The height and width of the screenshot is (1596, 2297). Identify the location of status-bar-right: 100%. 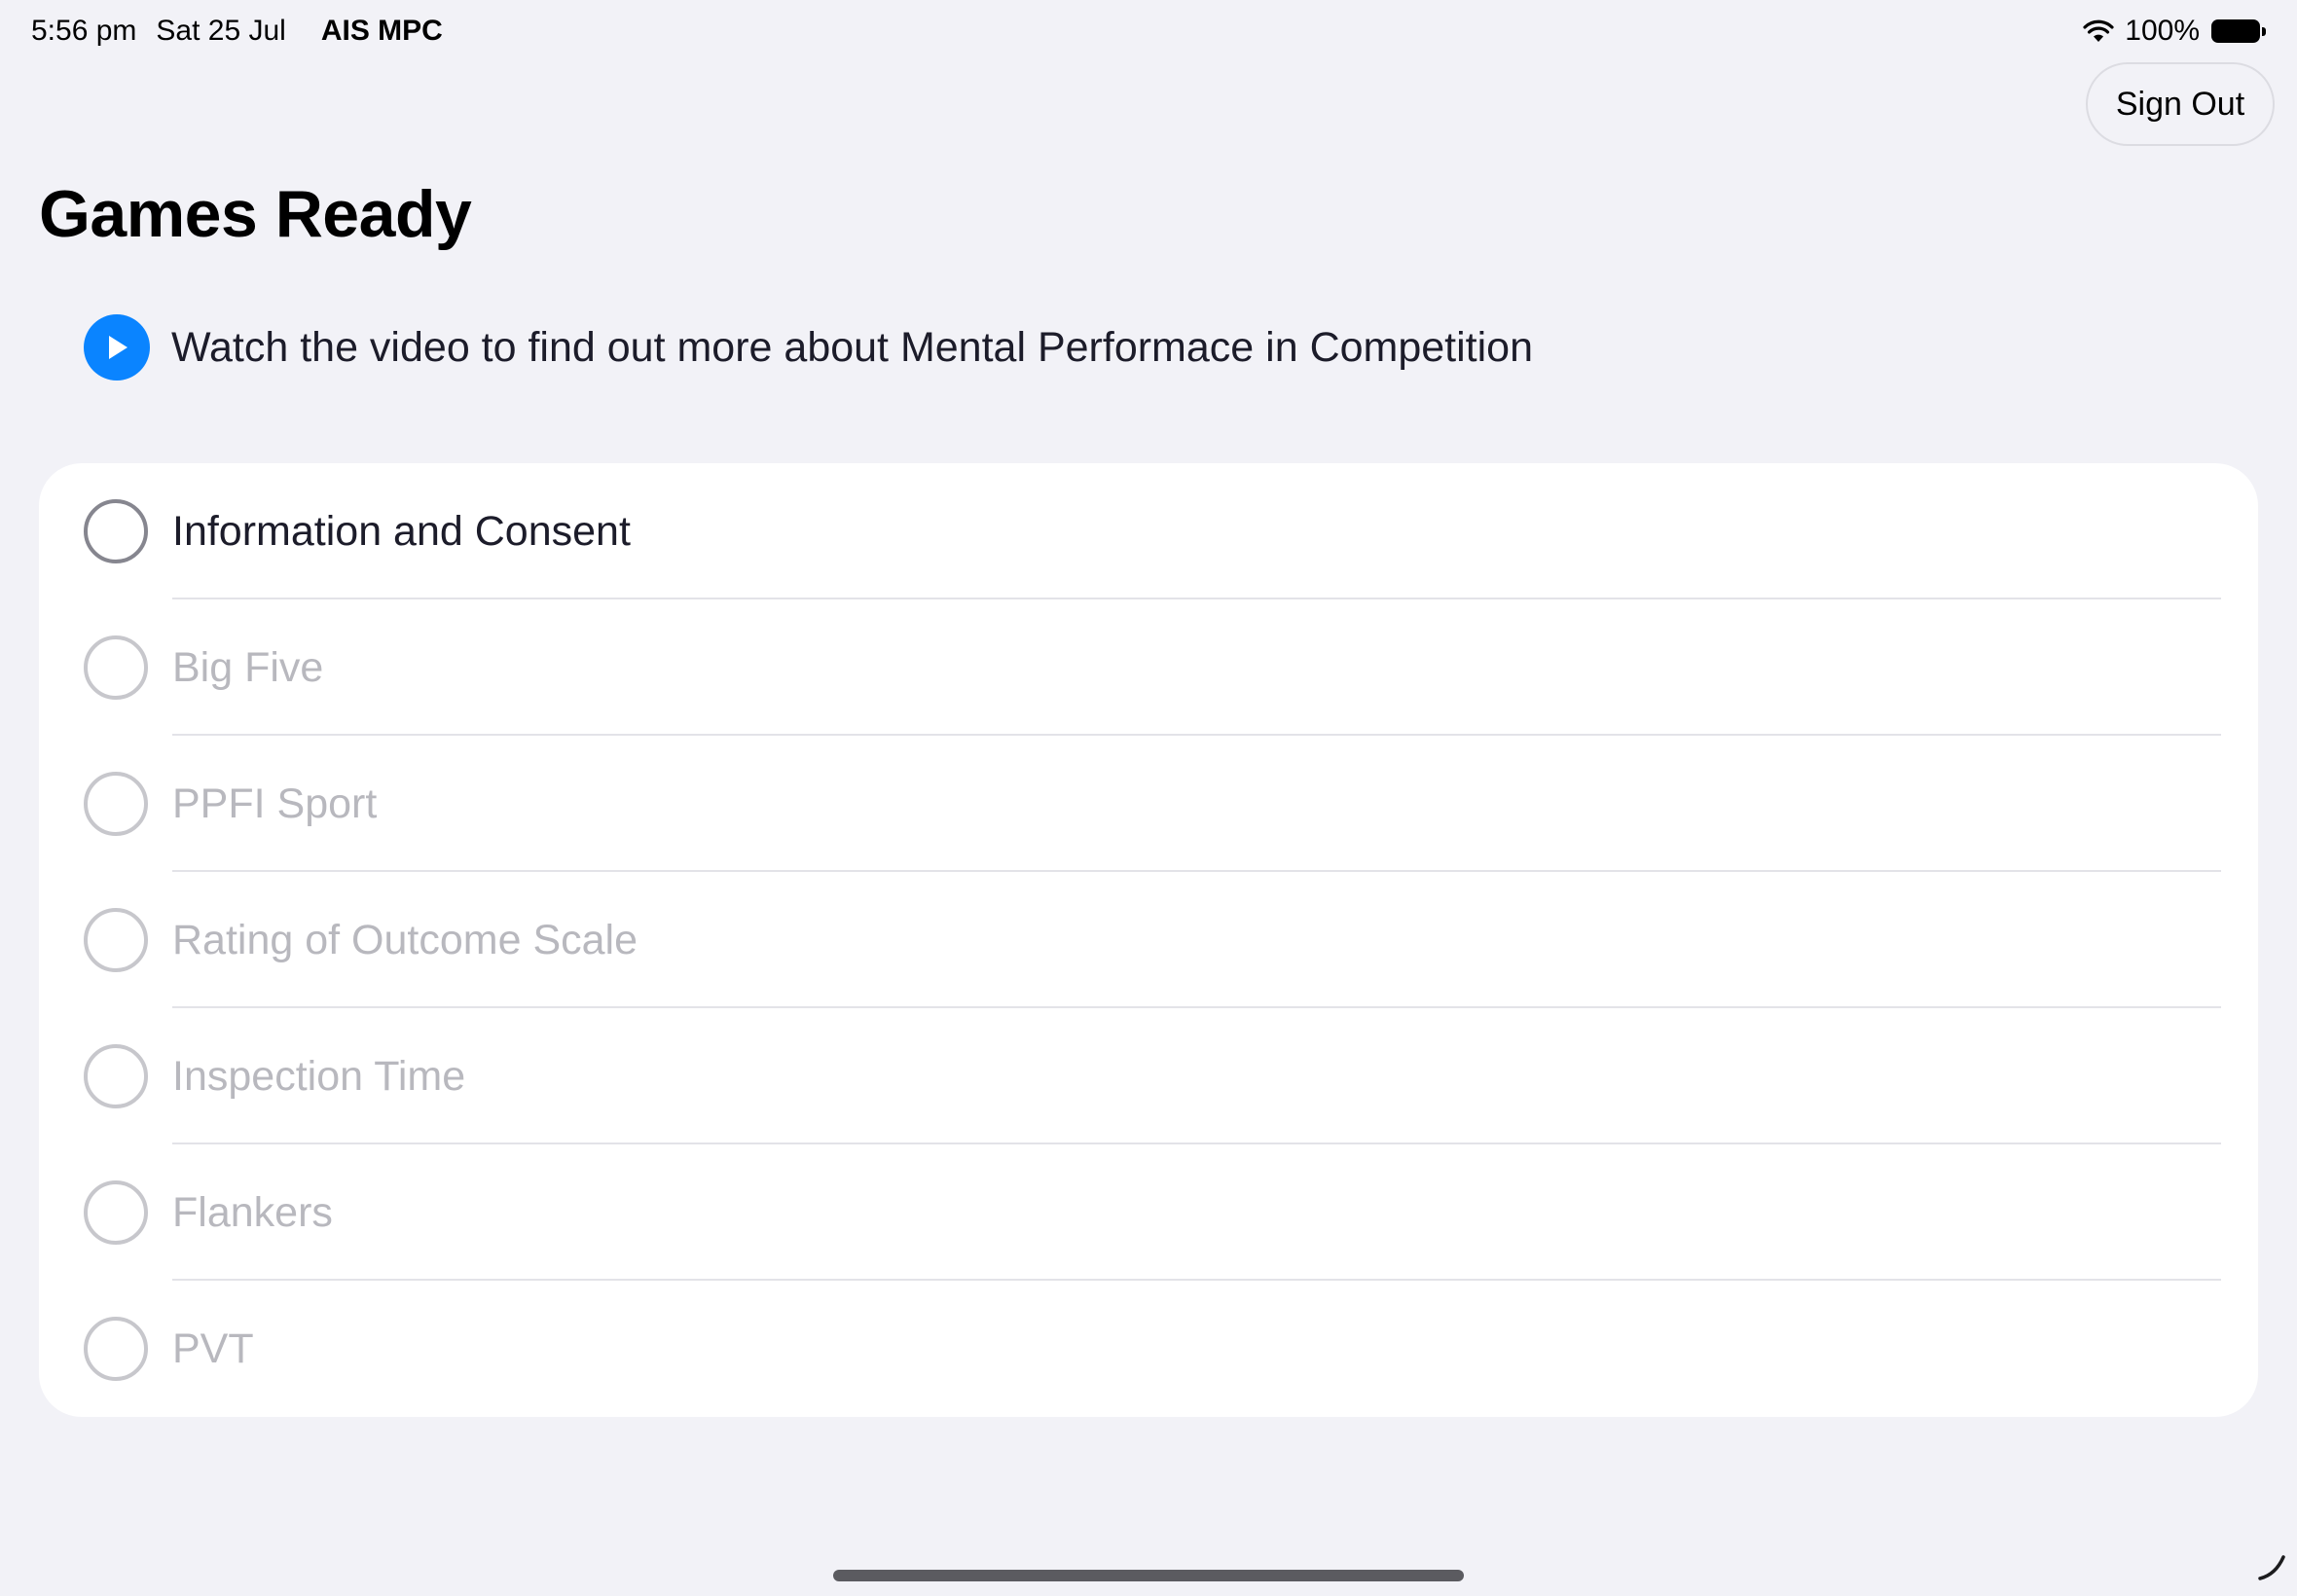
(2174, 32).